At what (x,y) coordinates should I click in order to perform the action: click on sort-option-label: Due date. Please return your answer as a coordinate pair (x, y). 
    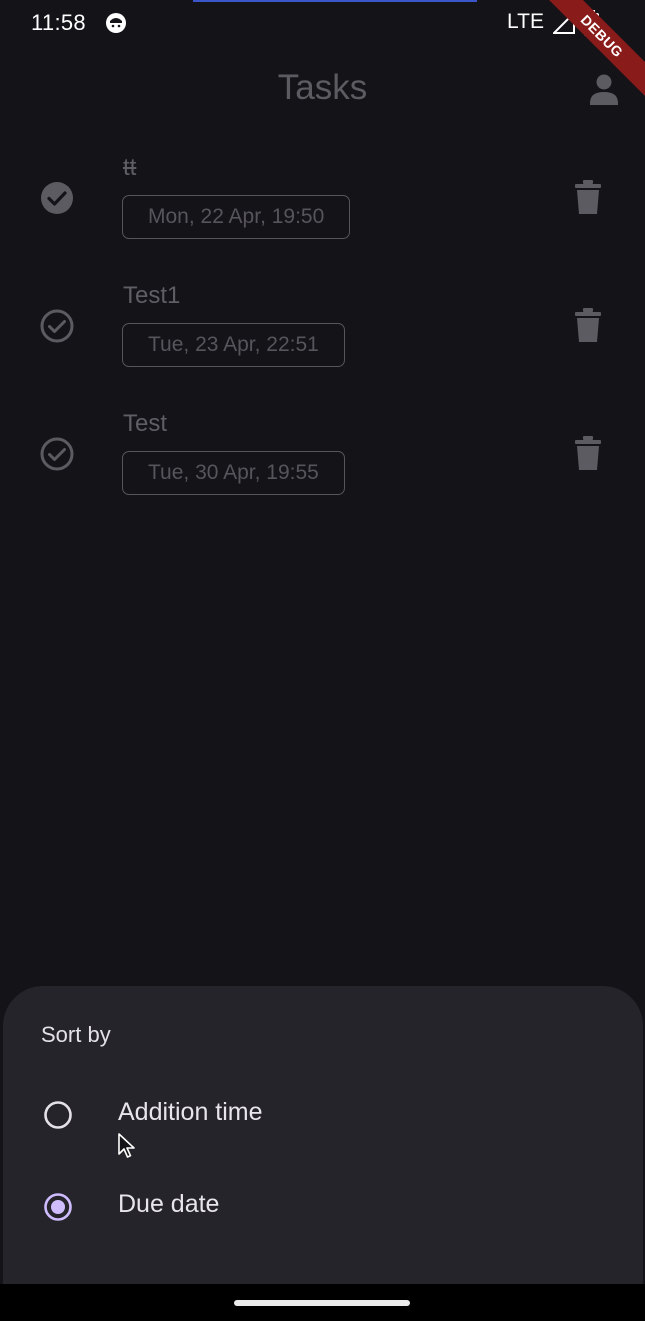
    Looking at the image, I should click on (169, 1204).